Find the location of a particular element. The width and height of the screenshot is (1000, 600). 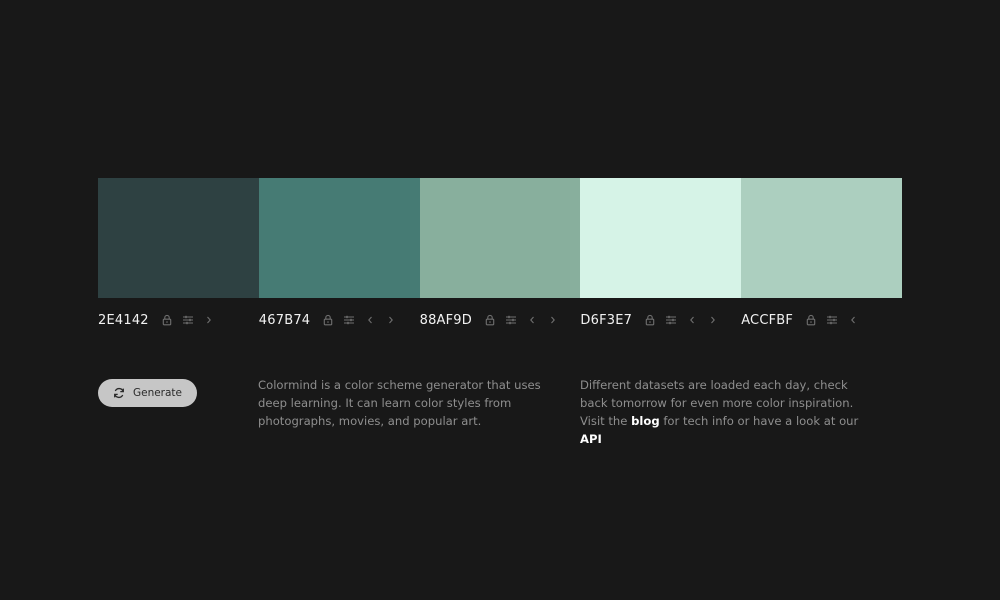

hex-code: ACCFBF is located at coordinates (767, 320).